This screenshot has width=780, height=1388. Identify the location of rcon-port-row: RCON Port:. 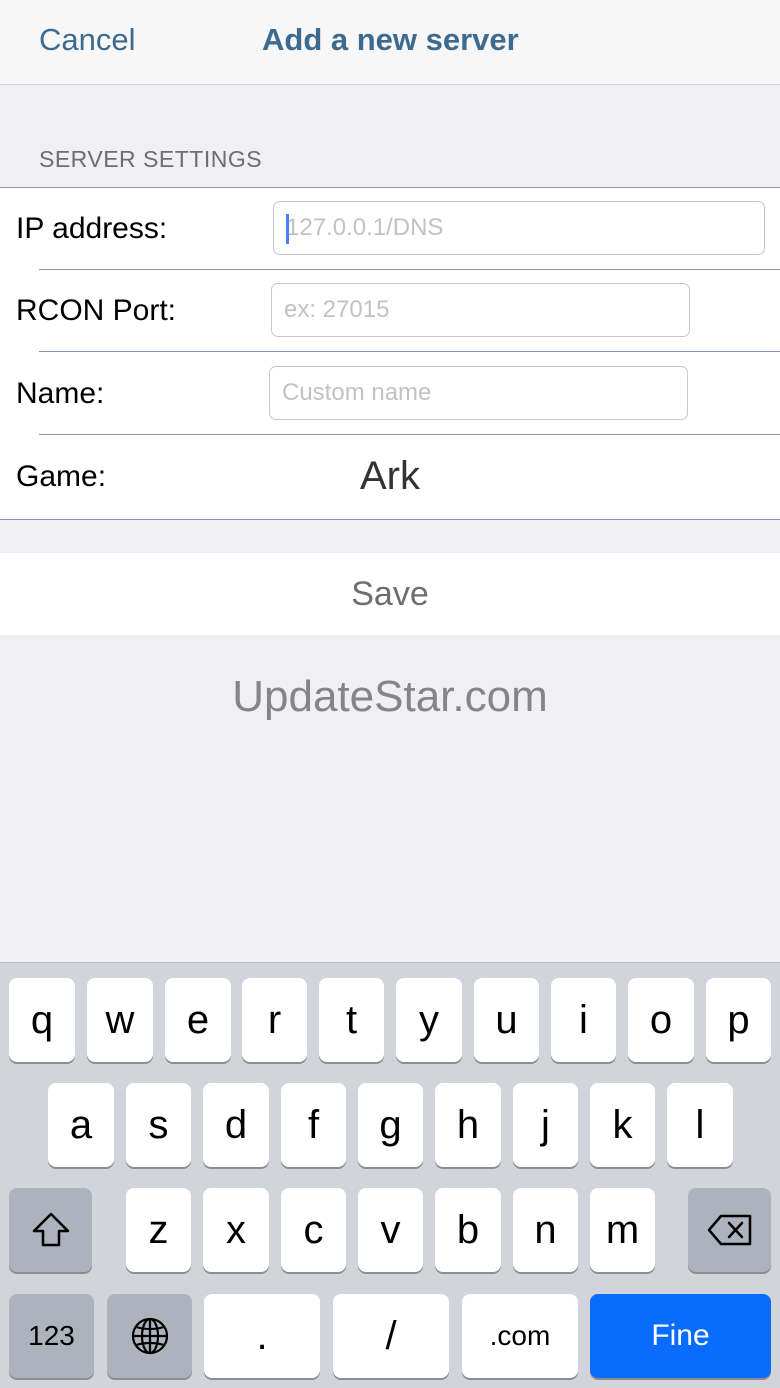
(390, 311).